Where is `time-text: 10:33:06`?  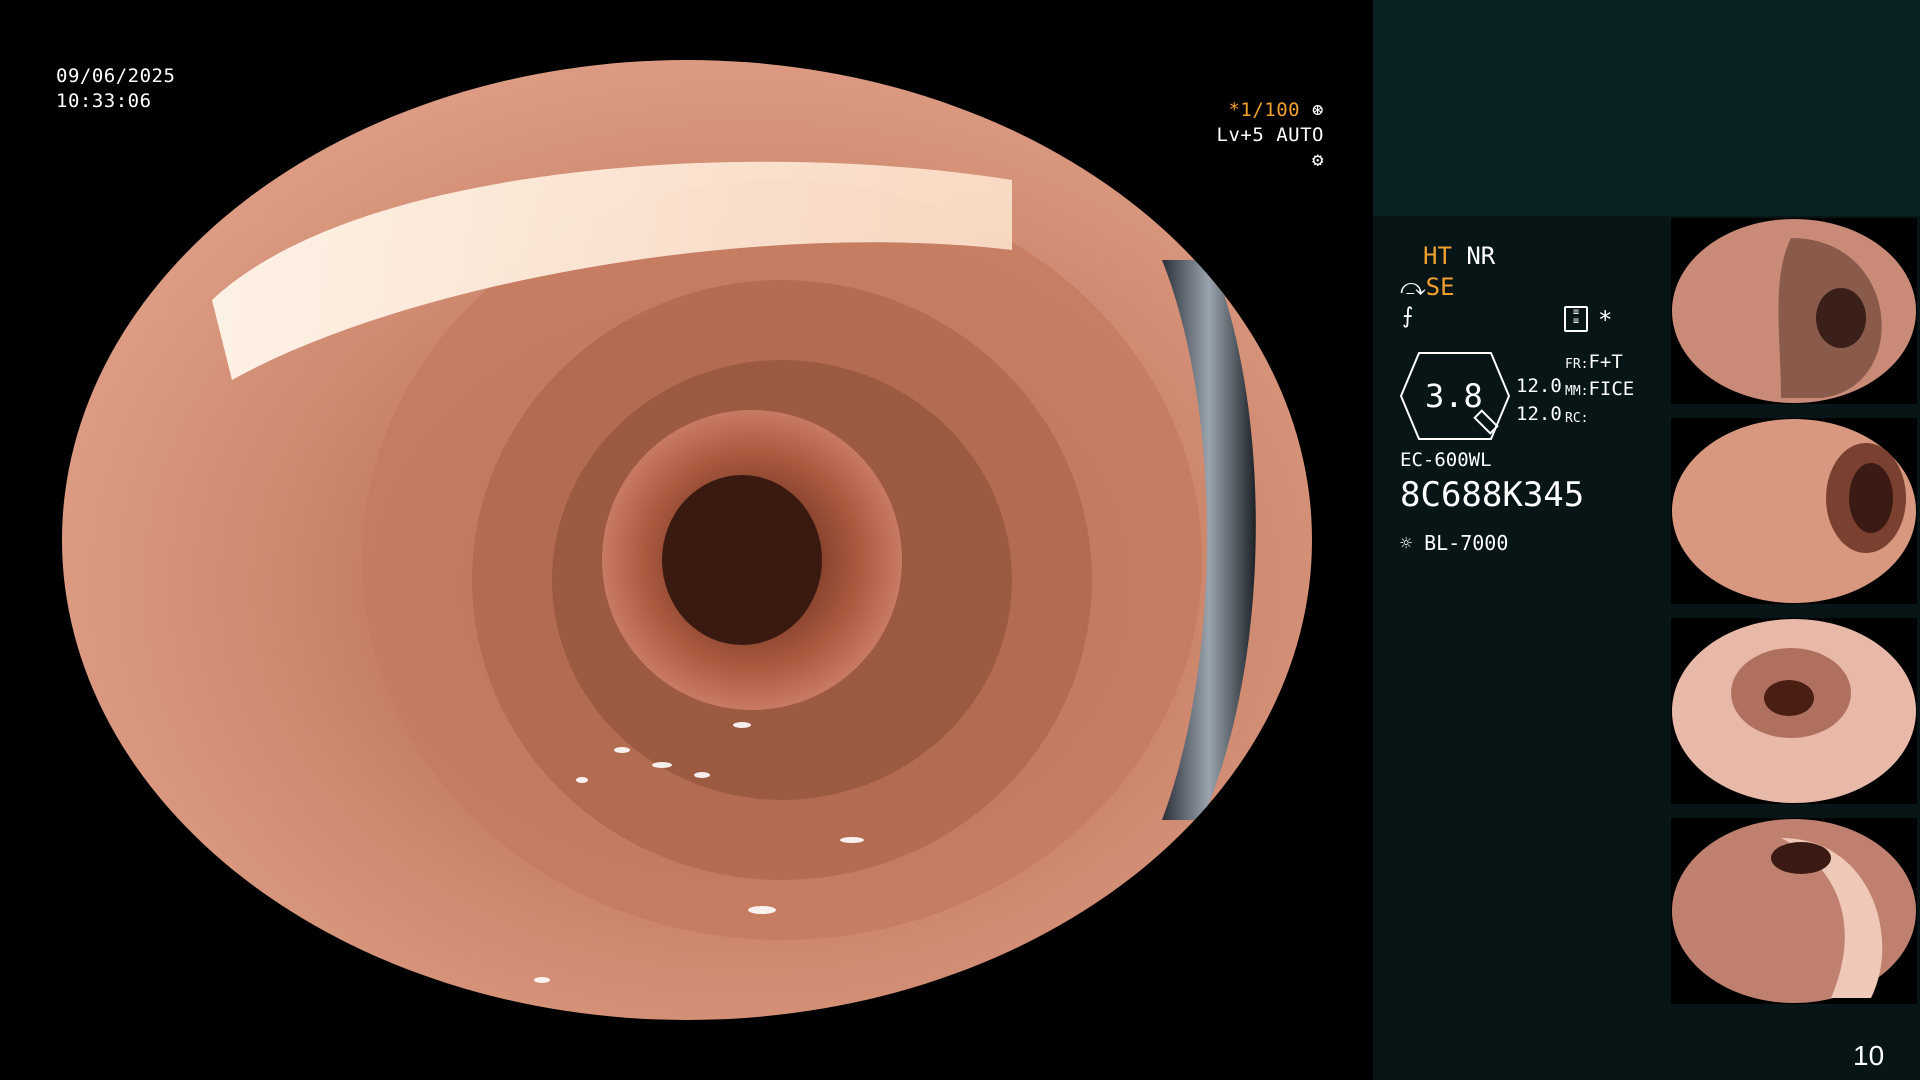
time-text: 10:33:06 is located at coordinates (104, 101).